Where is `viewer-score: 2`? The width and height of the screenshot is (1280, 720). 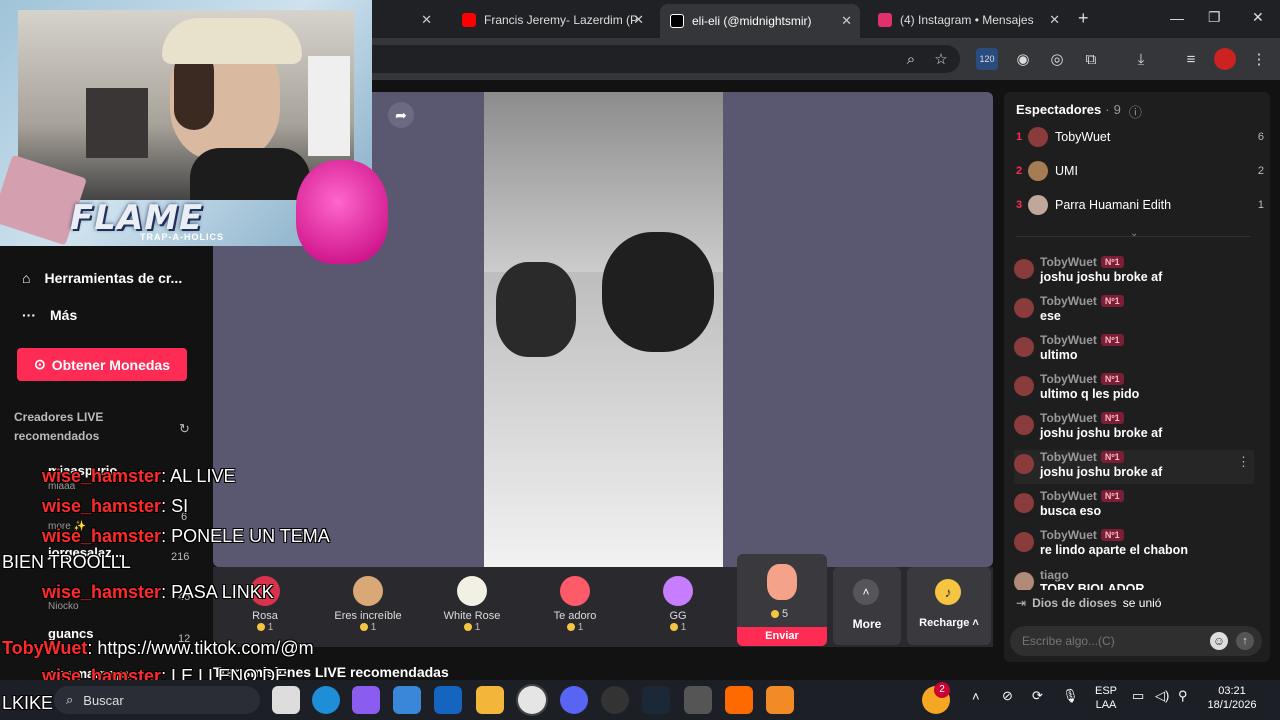 viewer-score: 2 is located at coordinates (1260, 171).